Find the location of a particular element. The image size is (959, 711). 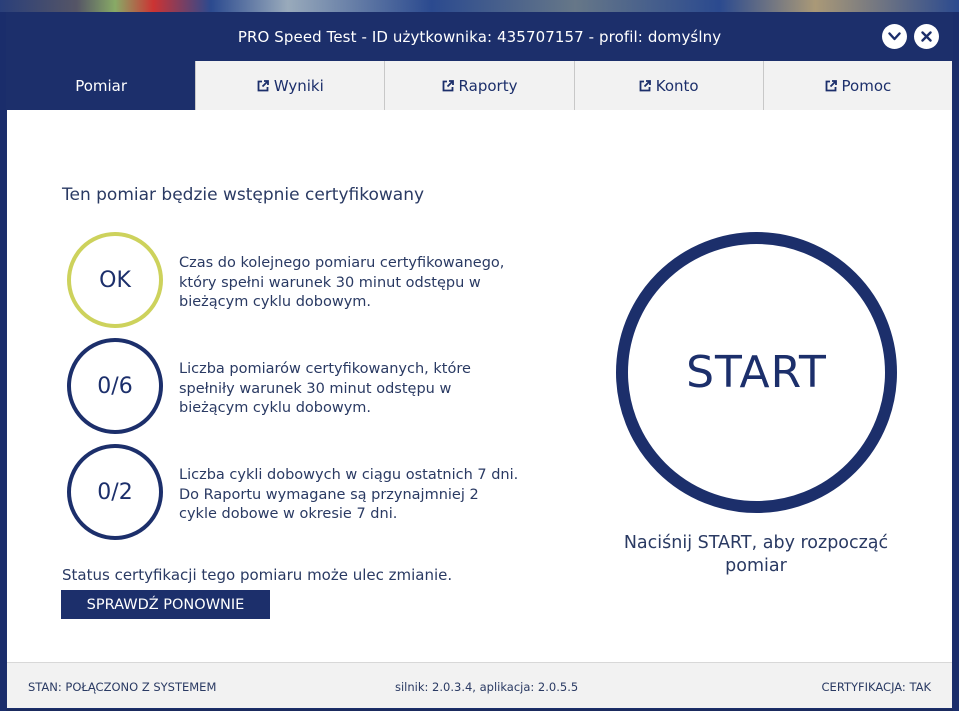

close-icon is located at coordinates (926, 36).